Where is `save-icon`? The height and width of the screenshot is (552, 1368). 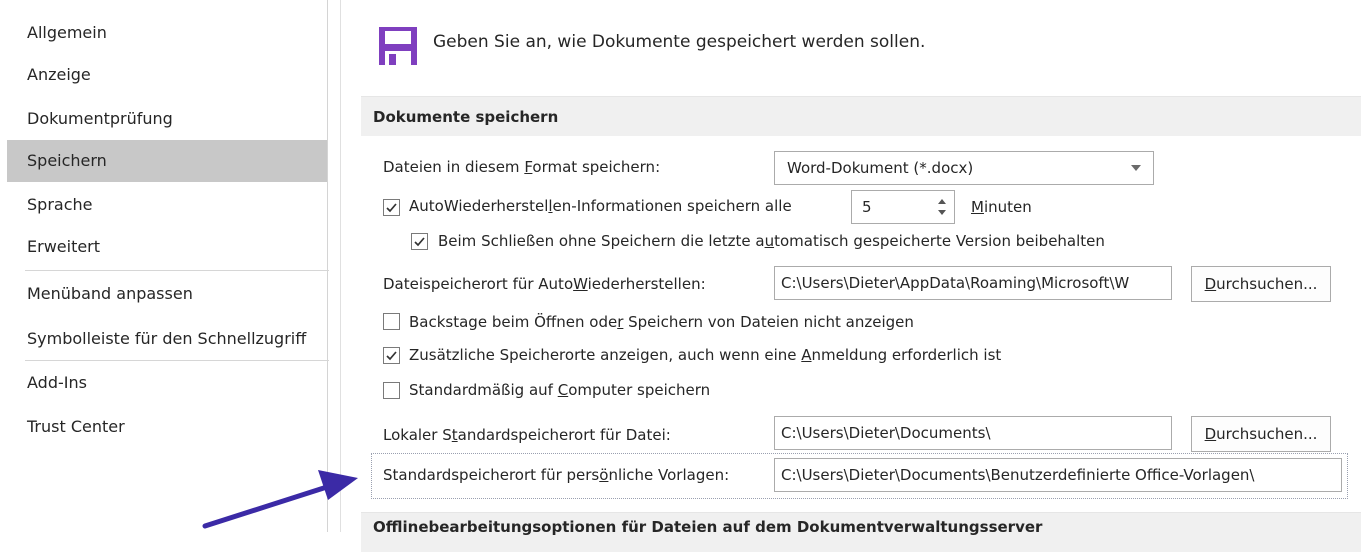 save-icon is located at coordinates (398, 46).